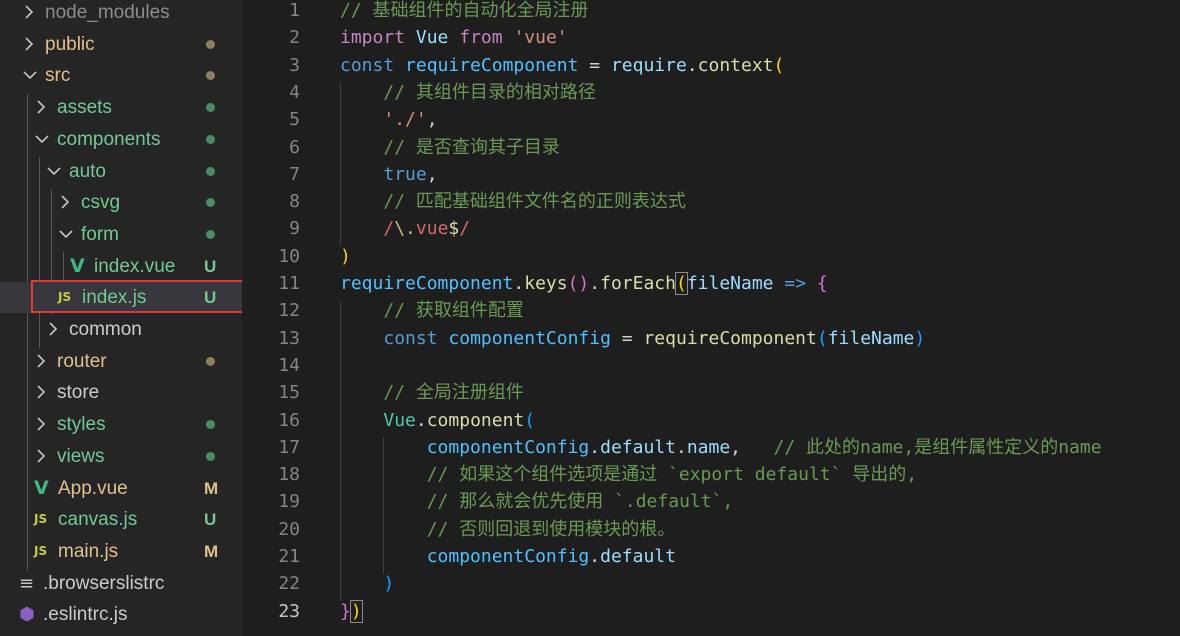  Describe the element at coordinates (454, 37) in the screenshot. I see `code-line: import Vue from 'vue'` at that location.